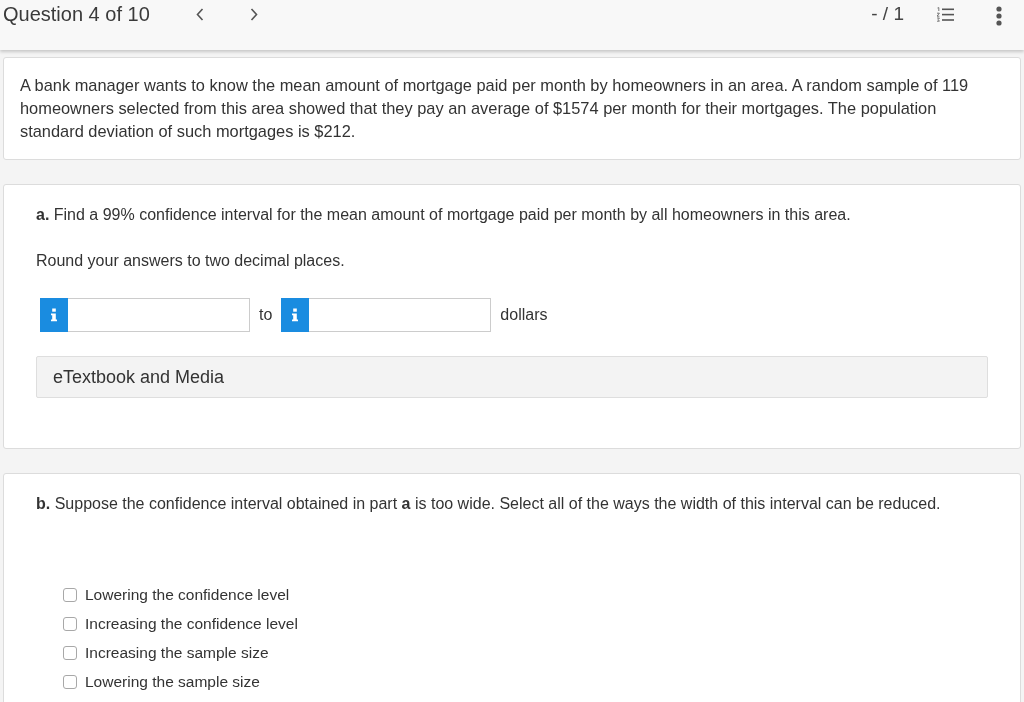 Image resolution: width=1024 pixels, height=702 pixels. I want to click on option-label: Lowering the confidence level, so click(187, 594).